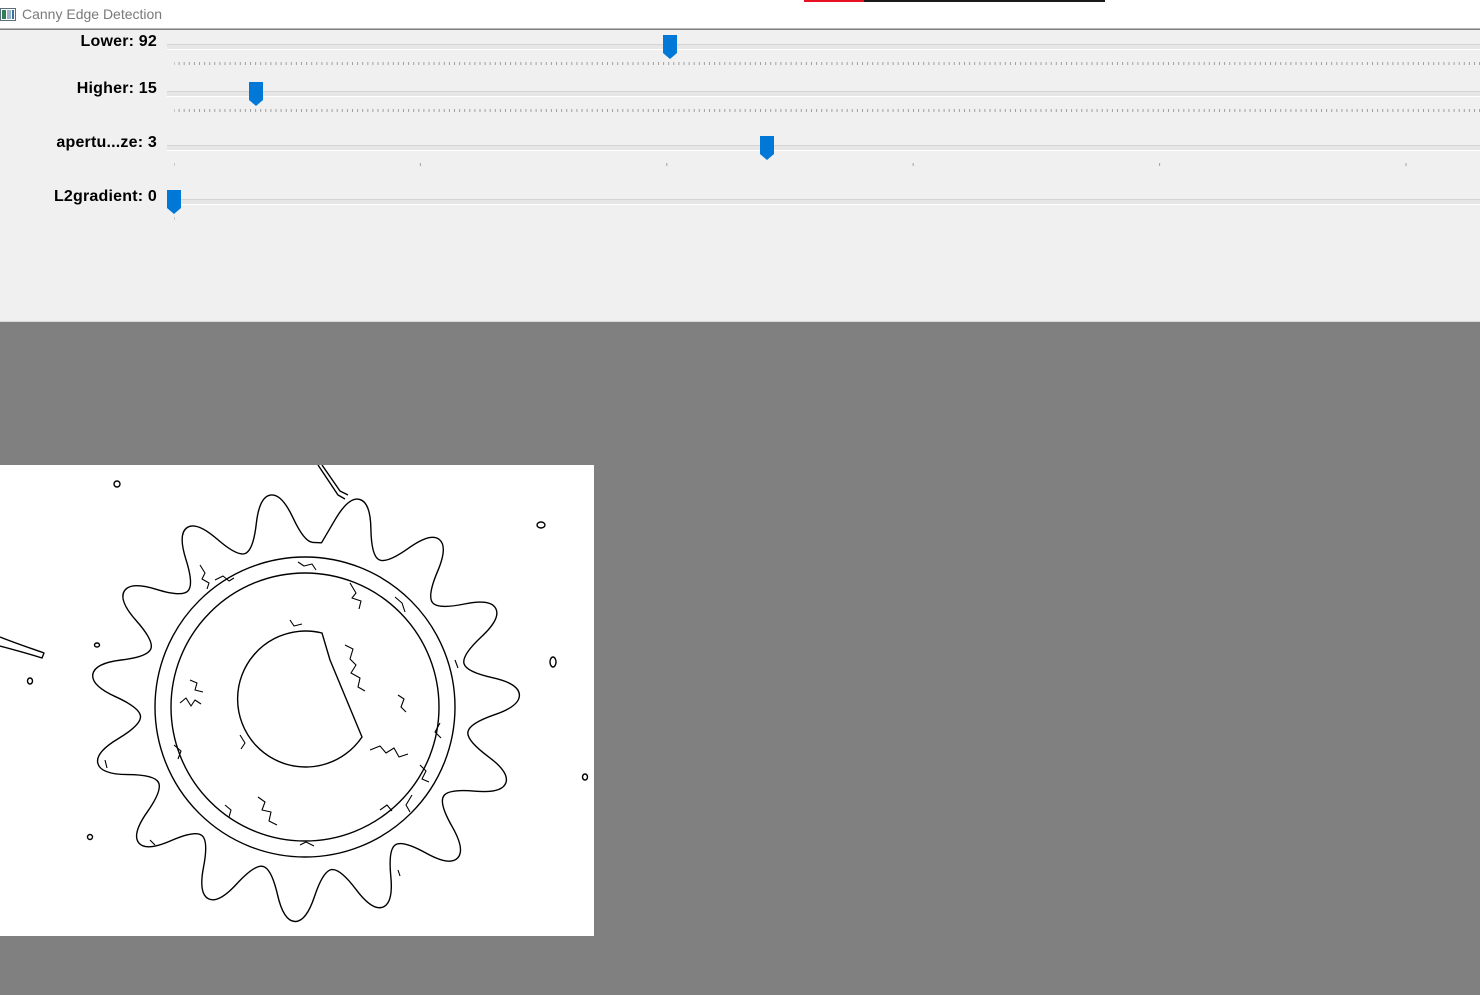 The height and width of the screenshot is (995, 1480). I want to click on trackbar-aperture-row: apertu...ze: 3, so click(740, 151).